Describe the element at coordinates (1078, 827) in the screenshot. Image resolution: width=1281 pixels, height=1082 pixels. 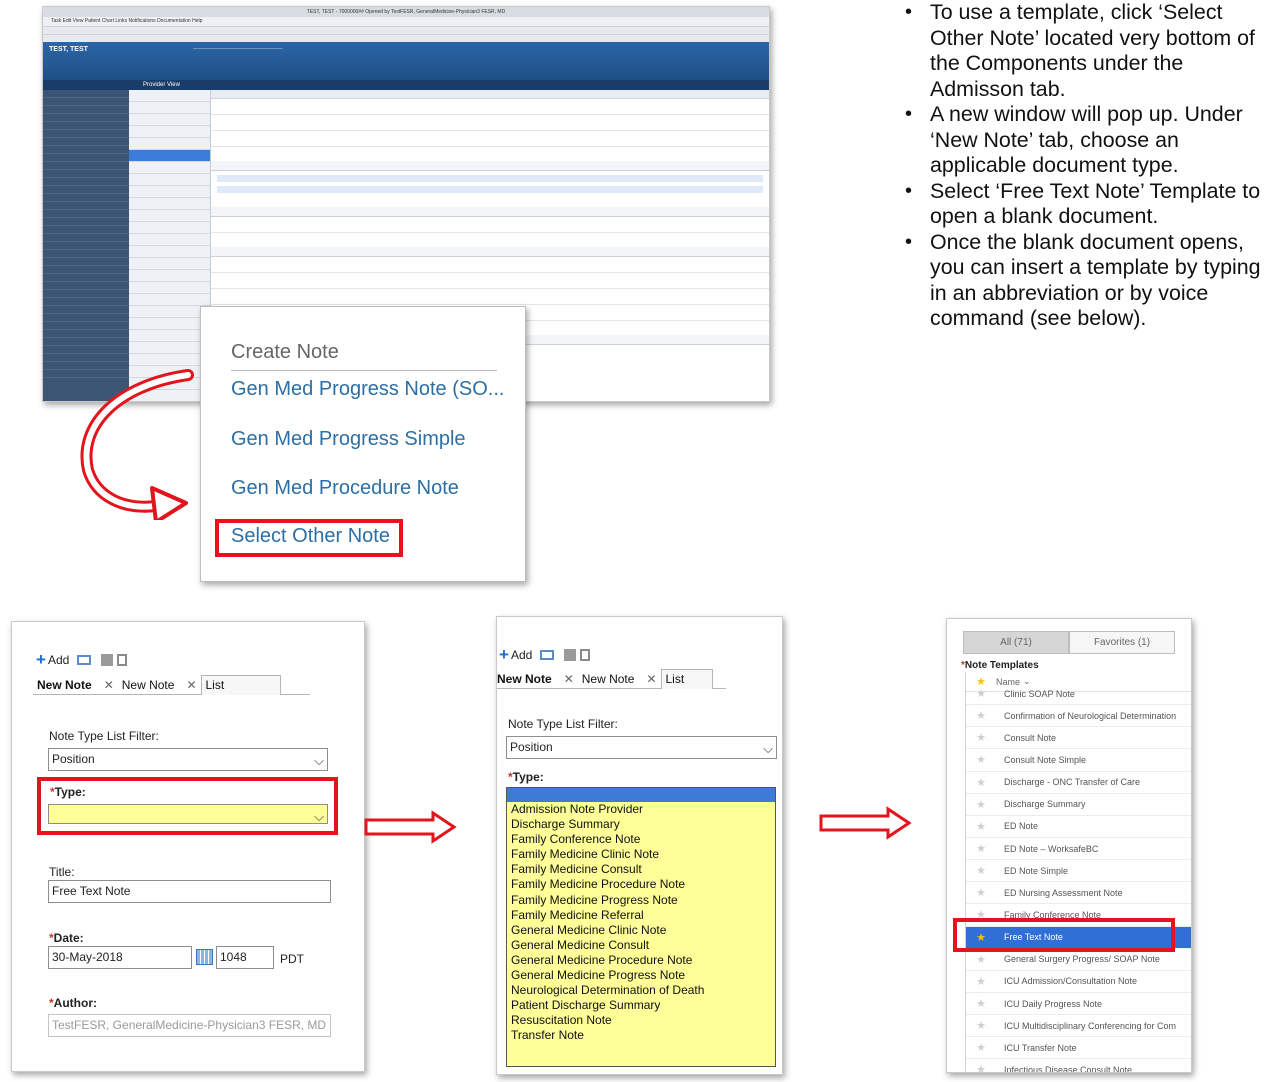
I see `table-row: ★ ED Note` at that location.